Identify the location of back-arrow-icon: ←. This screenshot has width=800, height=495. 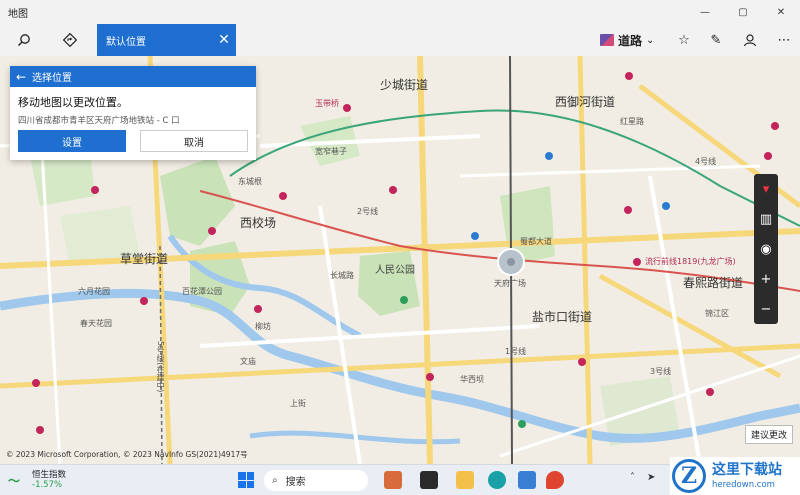
(21, 77).